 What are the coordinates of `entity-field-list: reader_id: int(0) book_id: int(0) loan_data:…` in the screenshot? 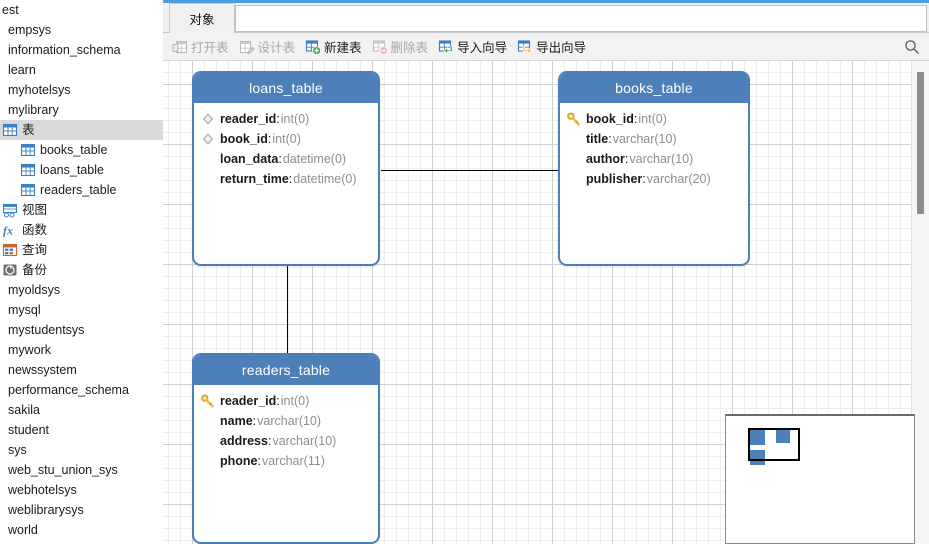 It's located at (286, 146).